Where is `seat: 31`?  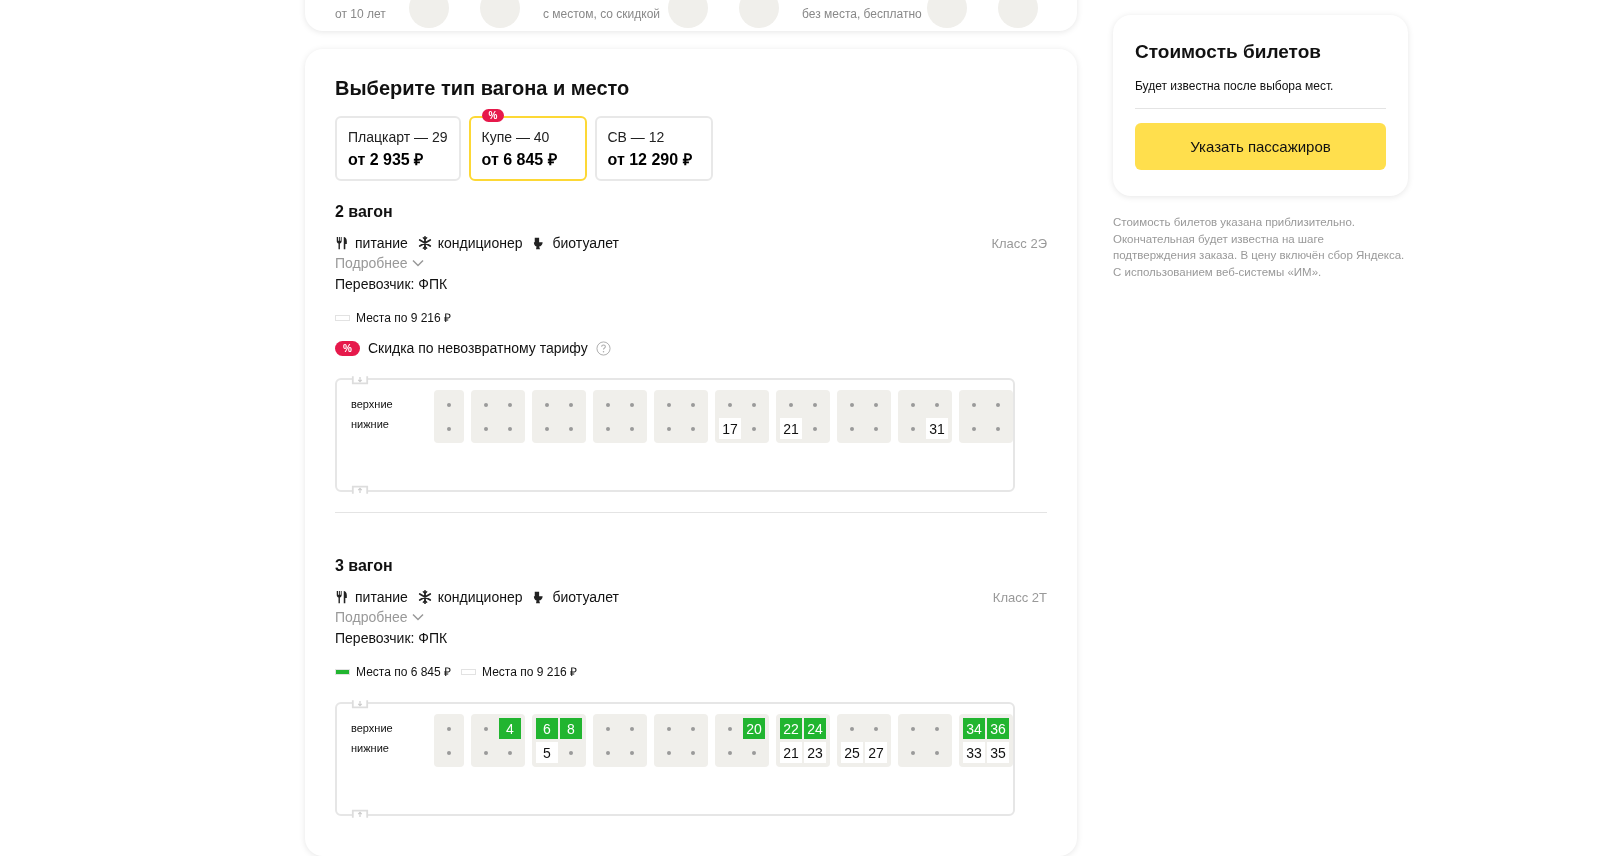
seat: 31 is located at coordinates (937, 428).